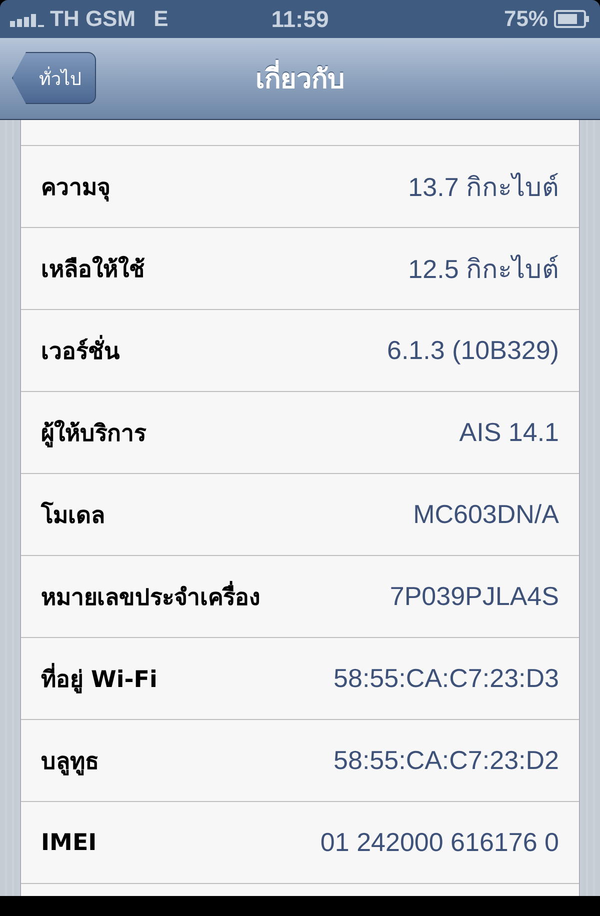 The image size is (600, 916). What do you see at coordinates (93, 269) in the screenshot?
I see `row-label: เหลือให้ใช้` at bounding box center [93, 269].